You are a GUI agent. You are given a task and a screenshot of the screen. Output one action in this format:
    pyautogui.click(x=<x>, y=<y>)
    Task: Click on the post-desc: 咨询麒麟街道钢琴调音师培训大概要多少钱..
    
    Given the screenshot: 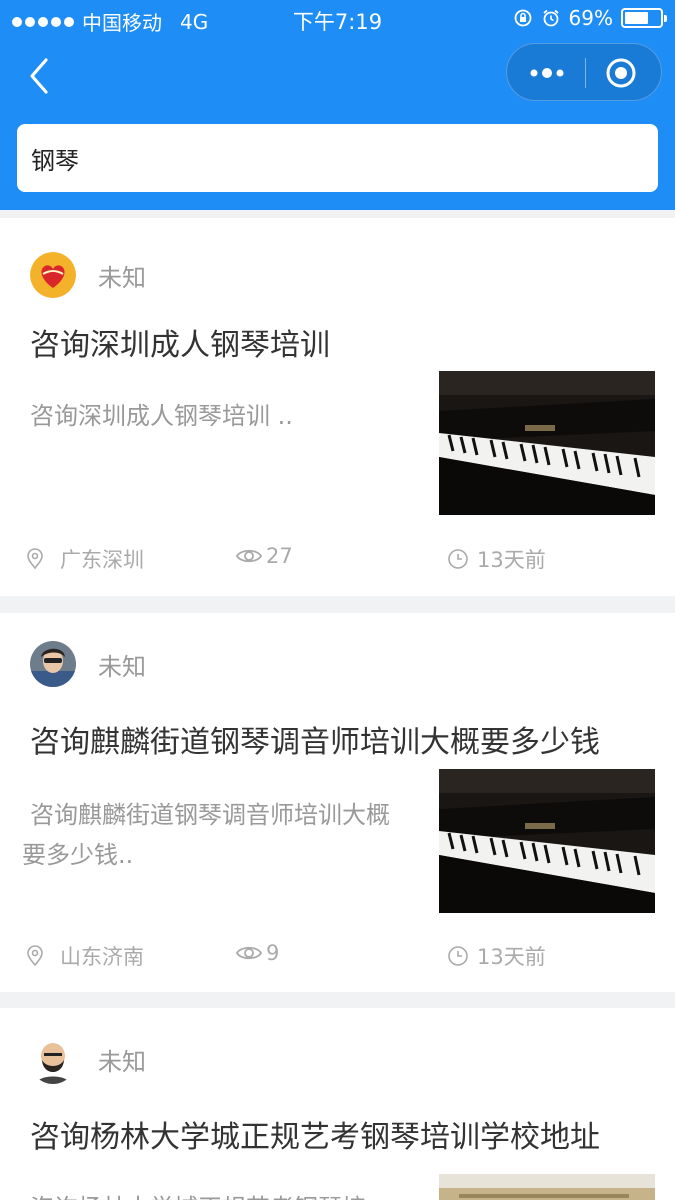 What is the action you would take?
    pyautogui.click(x=206, y=835)
    